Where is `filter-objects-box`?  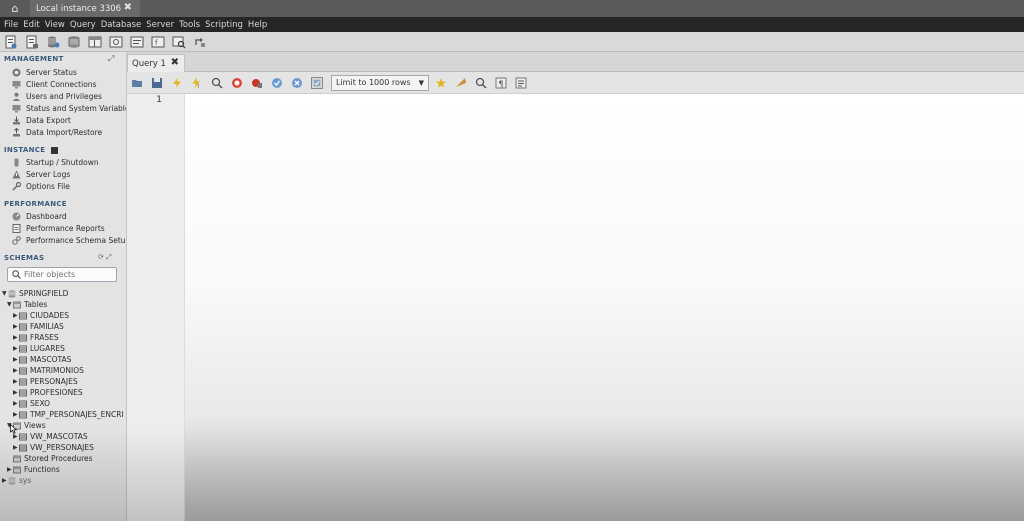
filter-objects-box is located at coordinates (62, 274).